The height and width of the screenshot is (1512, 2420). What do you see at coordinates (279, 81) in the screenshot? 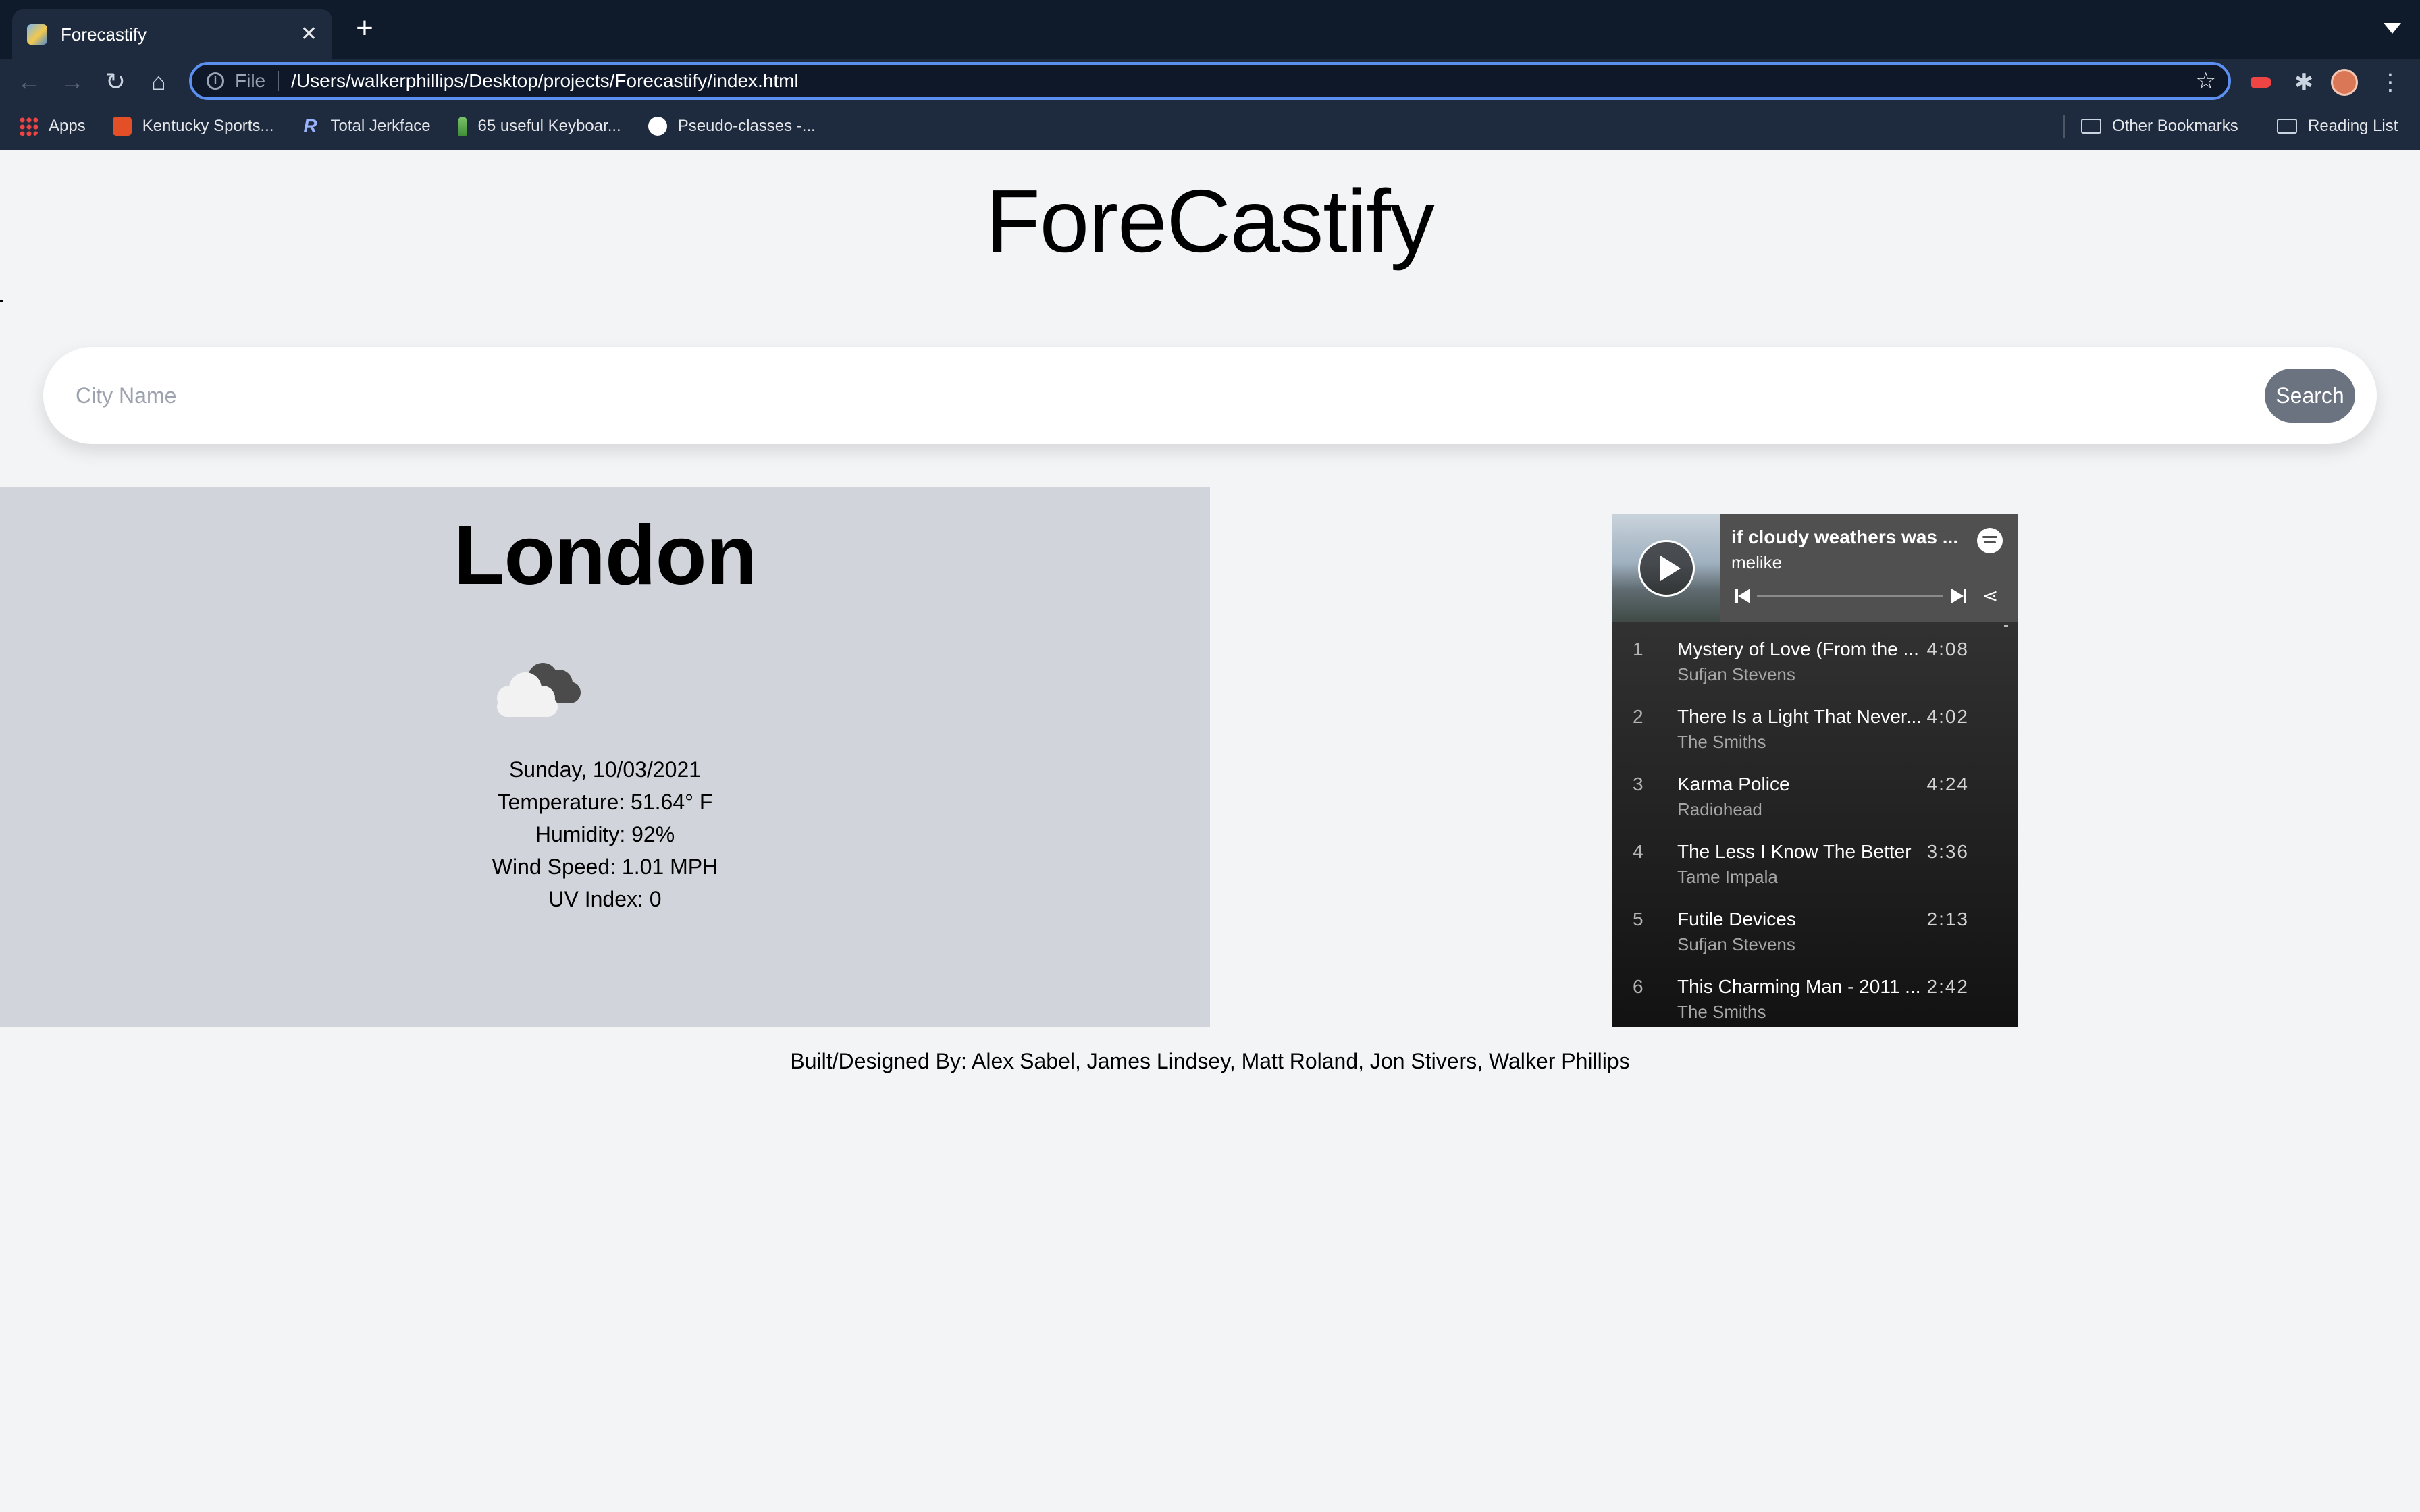
I see `omnibox-divider` at bounding box center [279, 81].